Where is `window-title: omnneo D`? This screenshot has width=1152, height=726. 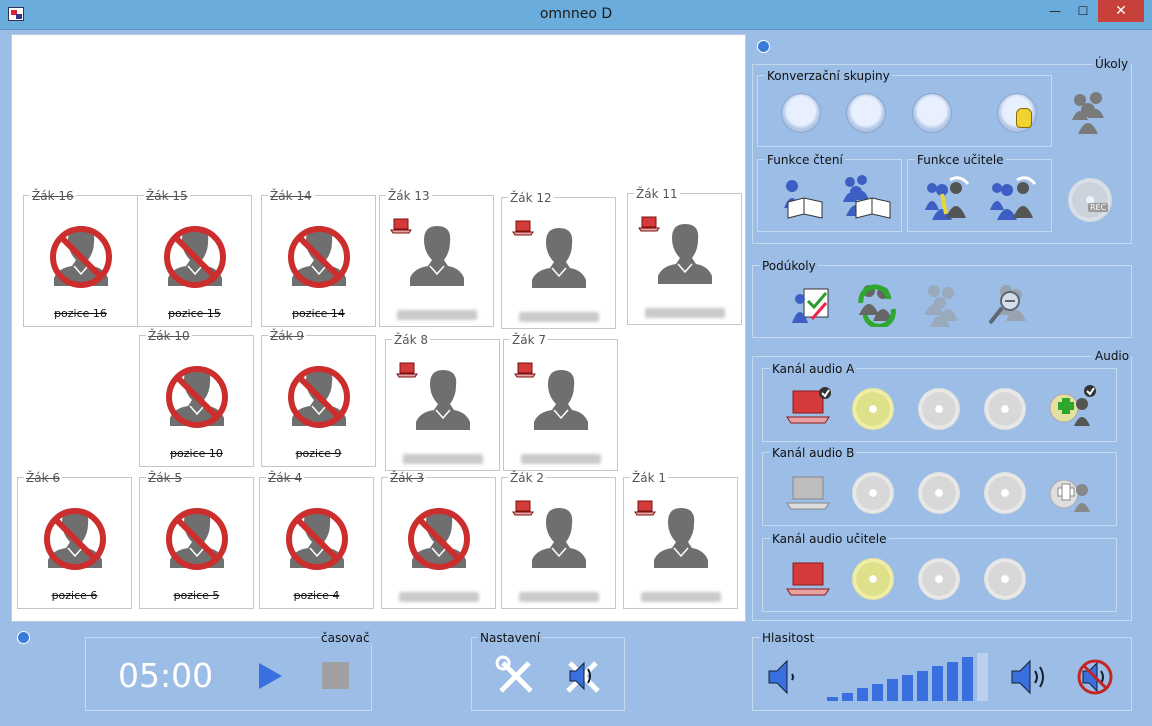
window-title: omnneo D is located at coordinates (576, 14).